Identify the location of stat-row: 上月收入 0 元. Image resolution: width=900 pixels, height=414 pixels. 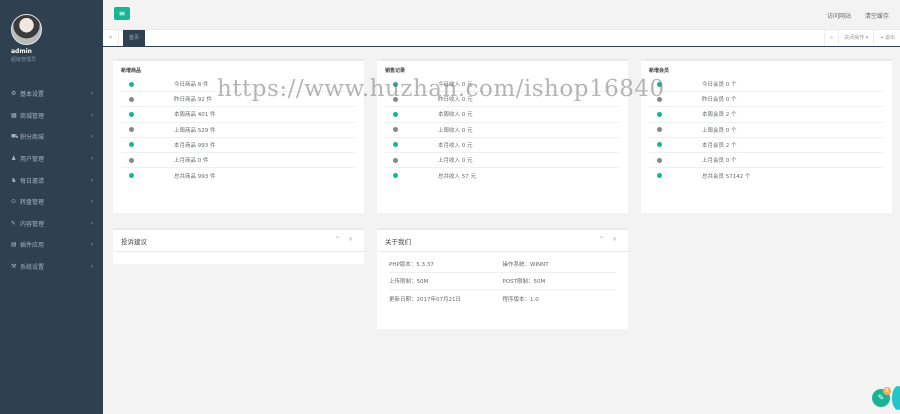
(502, 161).